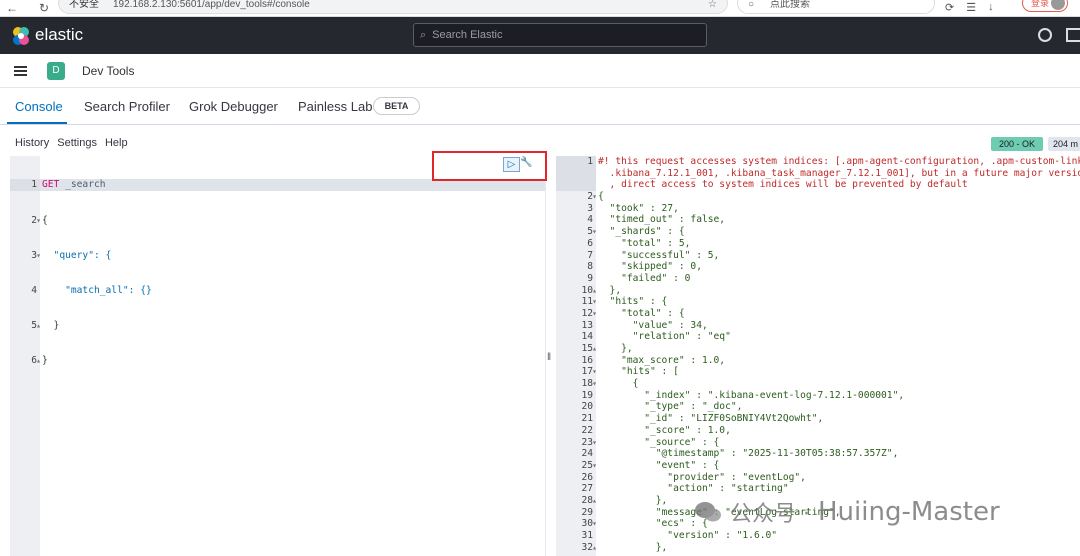 The width and height of the screenshot is (1080, 556). Describe the element at coordinates (423, 34) in the screenshot. I see `search-icon: ⌕` at that location.